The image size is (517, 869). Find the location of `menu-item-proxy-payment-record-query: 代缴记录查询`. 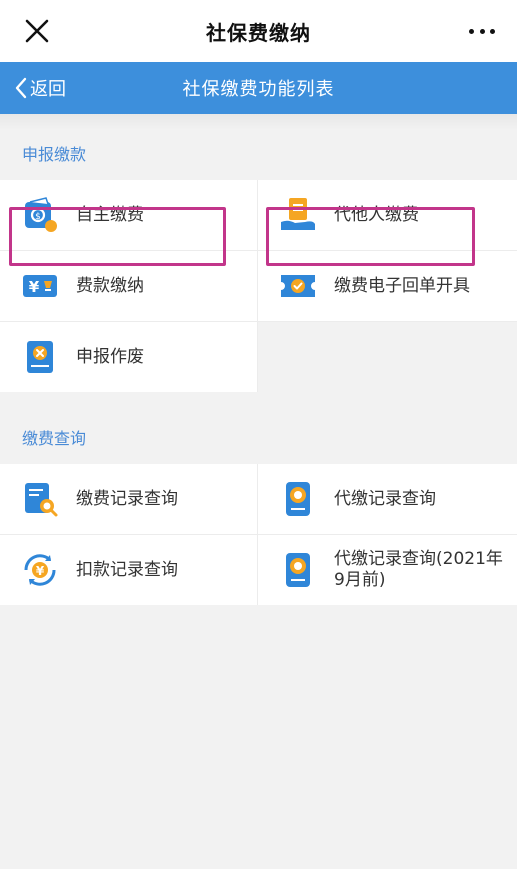

menu-item-proxy-payment-record-query: 代缴记录查询 is located at coordinates (387, 499).